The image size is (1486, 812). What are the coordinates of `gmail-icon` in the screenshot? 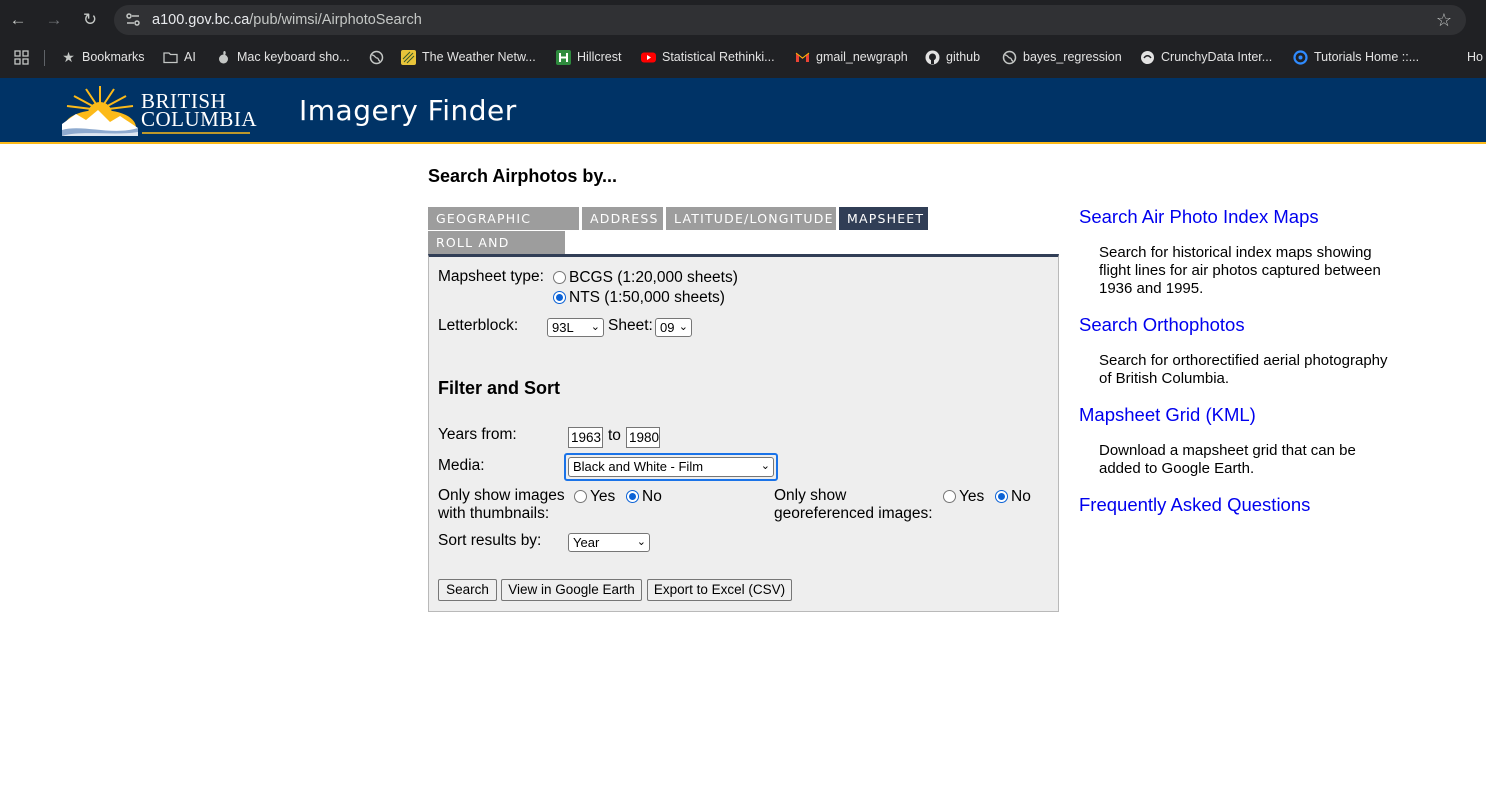 It's located at (802, 57).